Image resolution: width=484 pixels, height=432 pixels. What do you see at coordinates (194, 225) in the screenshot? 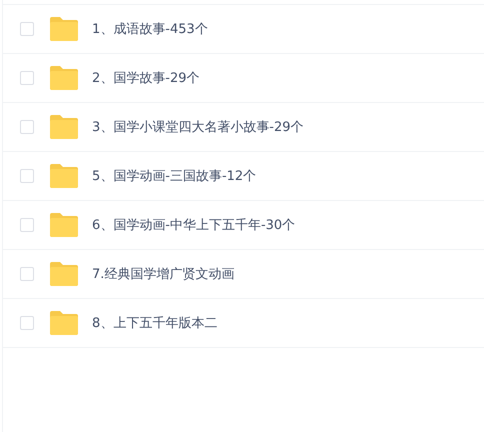
I see `folder-name: 6、国学动画-中华上下五千年-30个` at bounding box center [194, 225].